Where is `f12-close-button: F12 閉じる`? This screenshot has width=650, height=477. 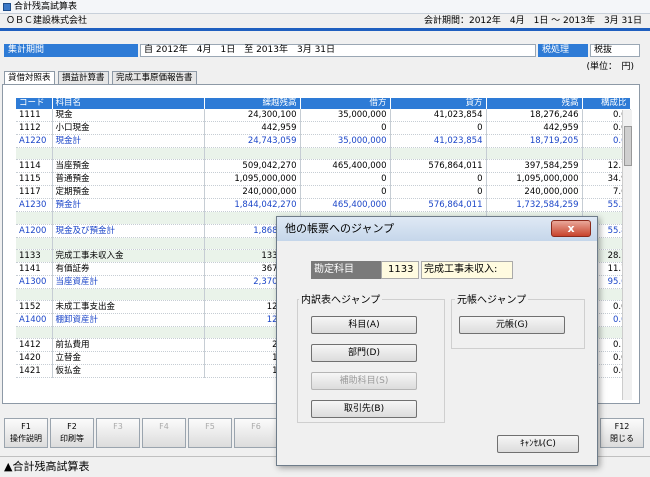 f12-close-button: F12 閉じる is located at coordinates (622, 433).